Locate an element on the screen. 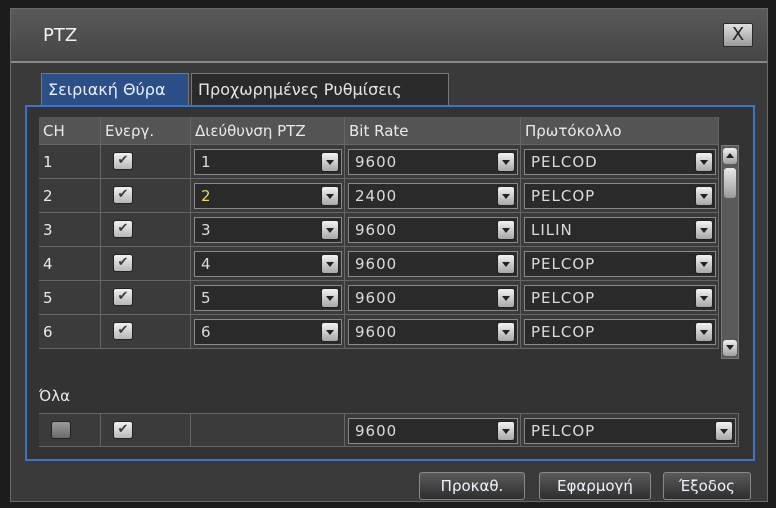 The image size is (776, 508). address-dropdown: 2 is located at coordinates (268, 196).